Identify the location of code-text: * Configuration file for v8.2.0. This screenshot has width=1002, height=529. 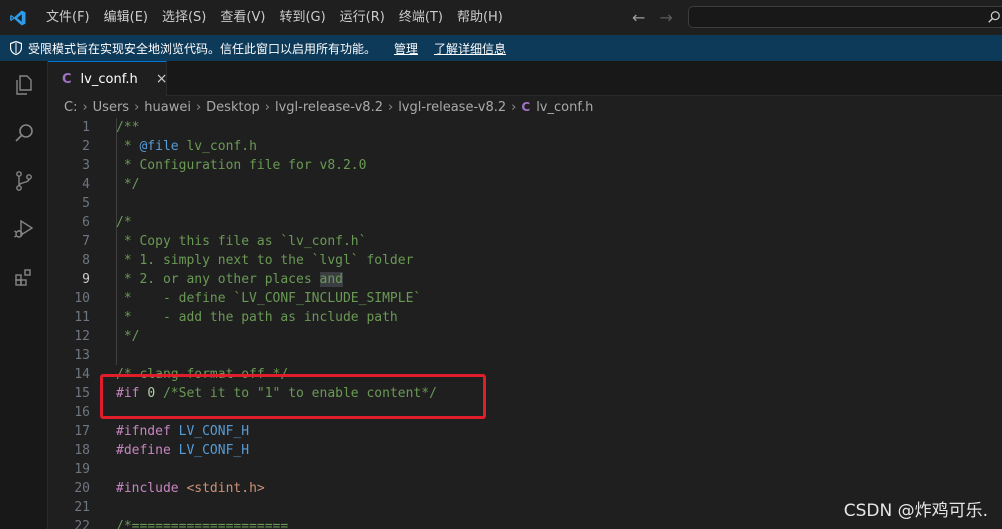
(241, 165).